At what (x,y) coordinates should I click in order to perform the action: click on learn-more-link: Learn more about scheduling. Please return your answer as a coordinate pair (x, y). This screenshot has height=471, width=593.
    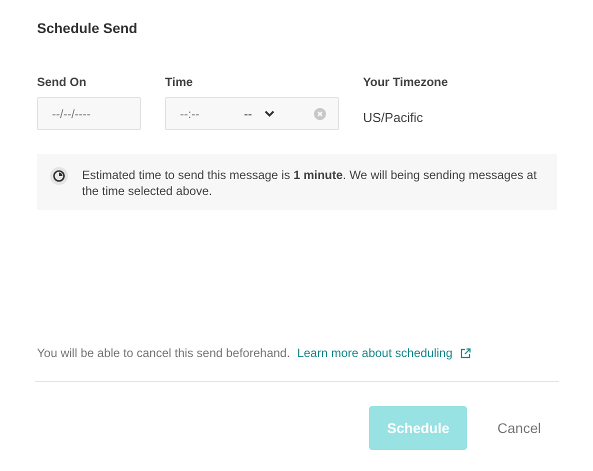
    Looking at the image, I should click on (375, 353).